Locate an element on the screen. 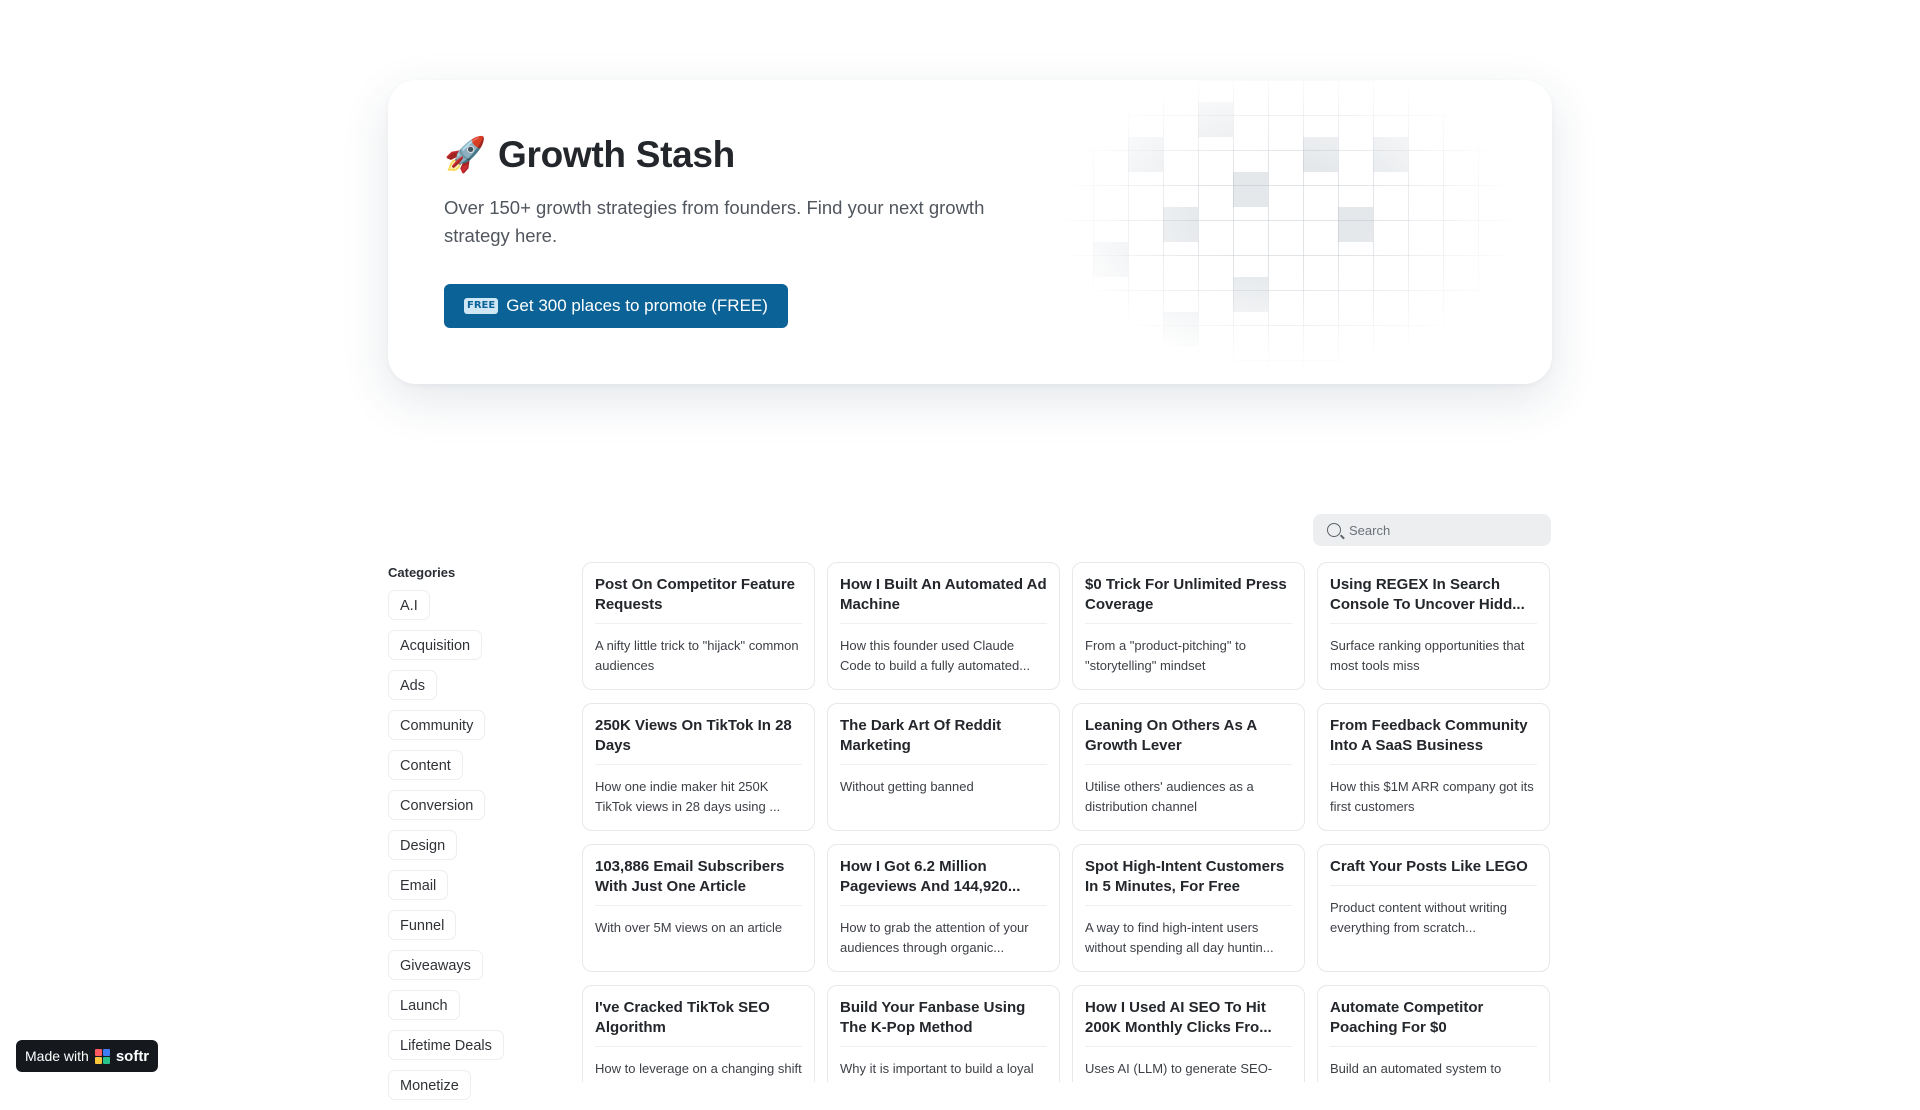  category-conversion: Conversion is located at coordinates (437, 805).